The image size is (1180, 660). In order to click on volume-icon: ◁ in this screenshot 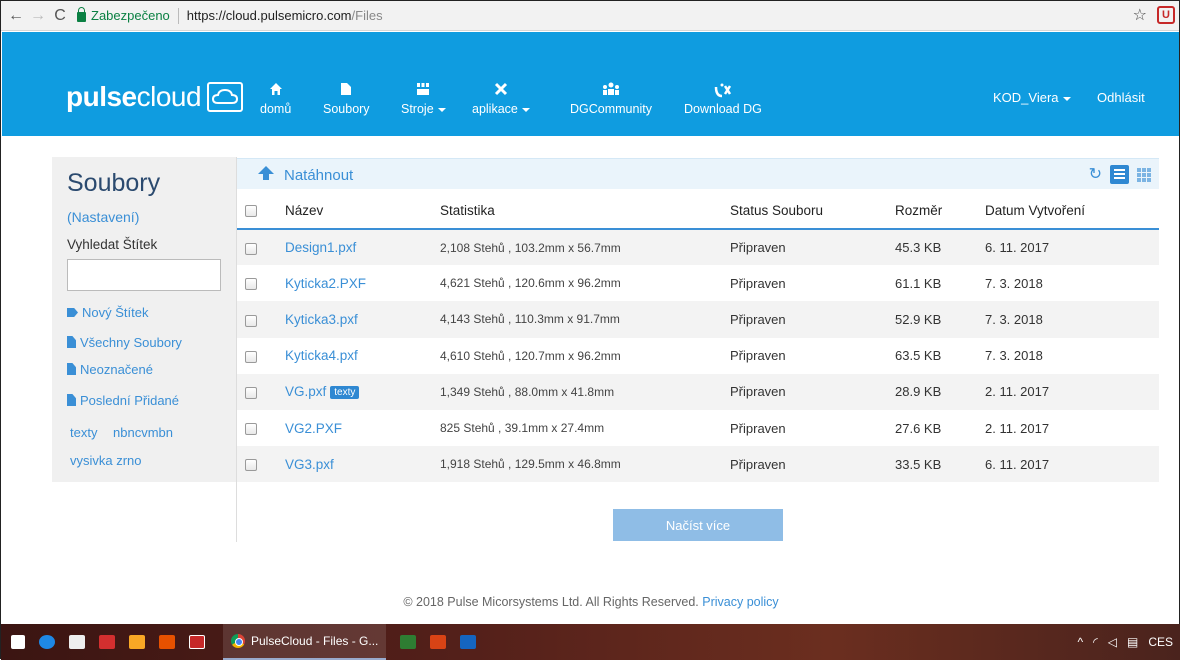, I will do `click(1112, 642)`.